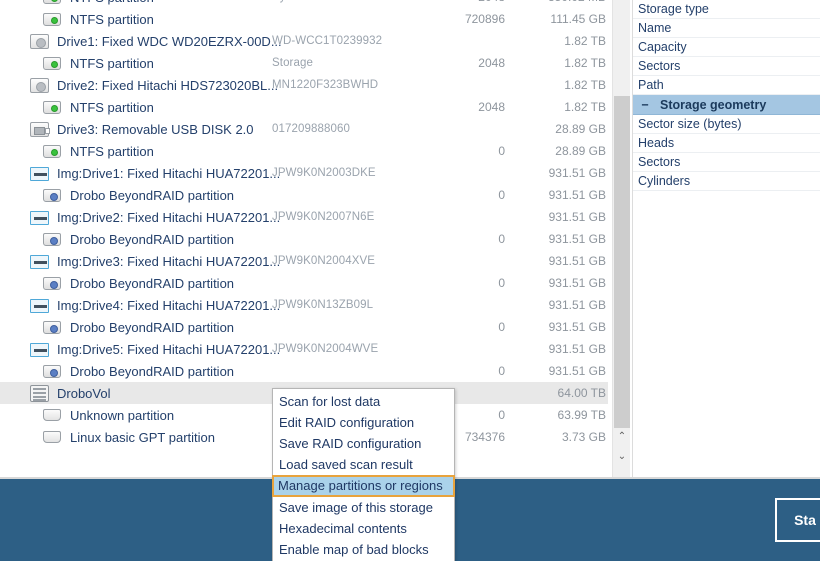  What do you see at coordinates (673, 9) in the screenshot?
I see `property-label: Storage type` at bounding box center [673, 9].